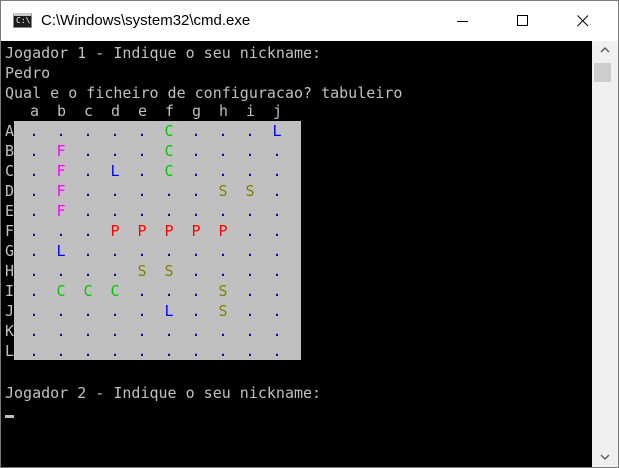 This screenshot has height=468, width=619. I want to click on board-cell-Jh: S, so click(223, 311).